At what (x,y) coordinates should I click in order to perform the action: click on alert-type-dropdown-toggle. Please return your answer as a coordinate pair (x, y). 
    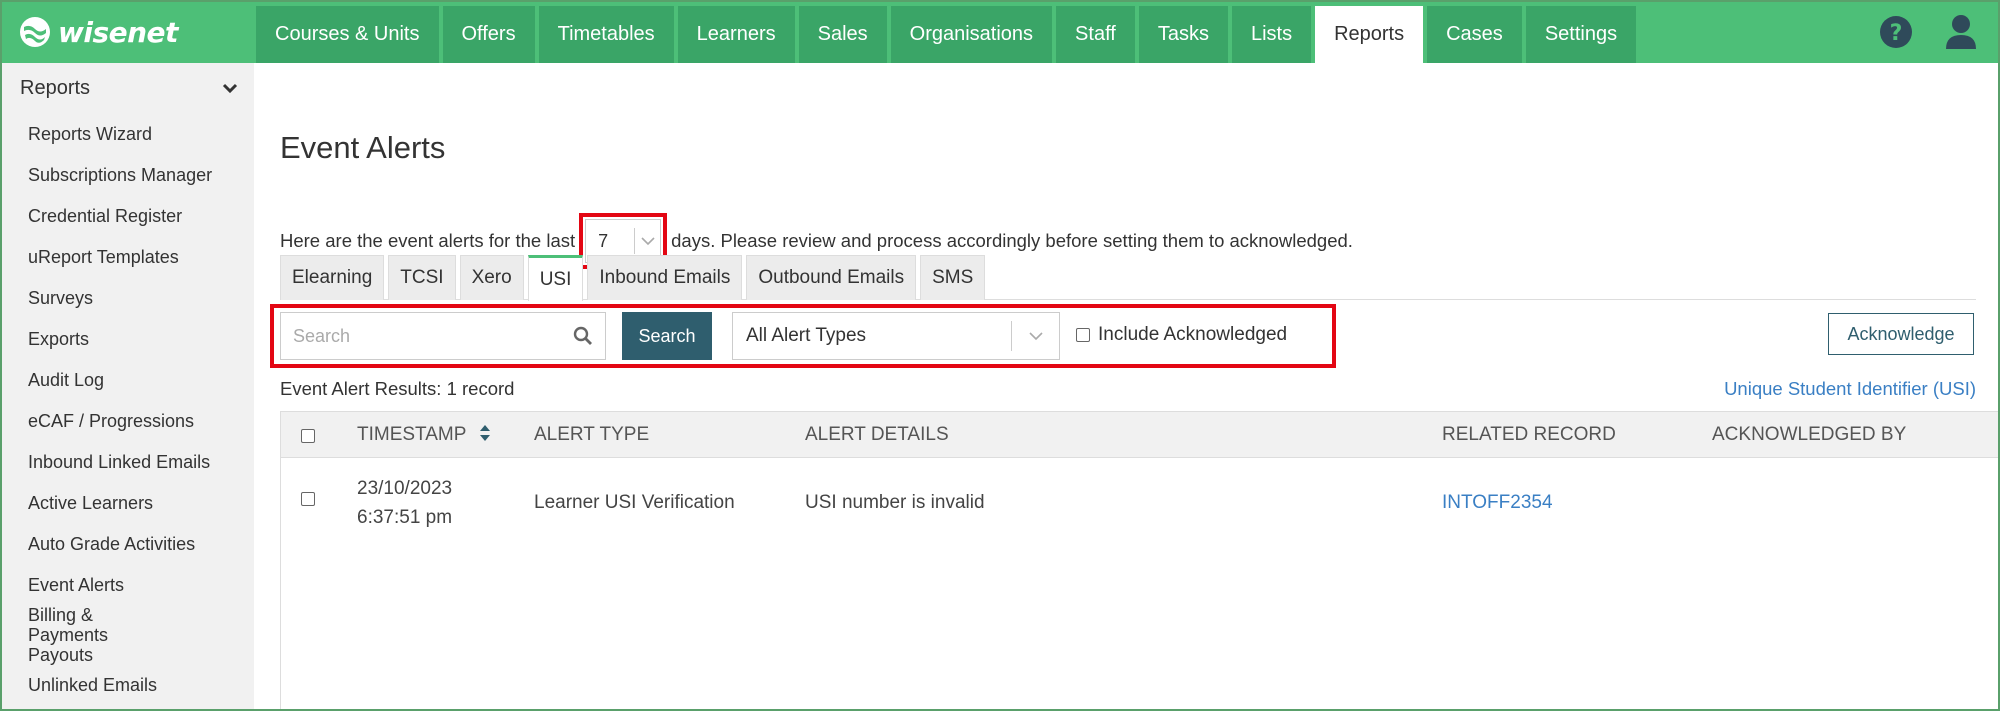
    Looking at the image, I should click on (1035, 336).